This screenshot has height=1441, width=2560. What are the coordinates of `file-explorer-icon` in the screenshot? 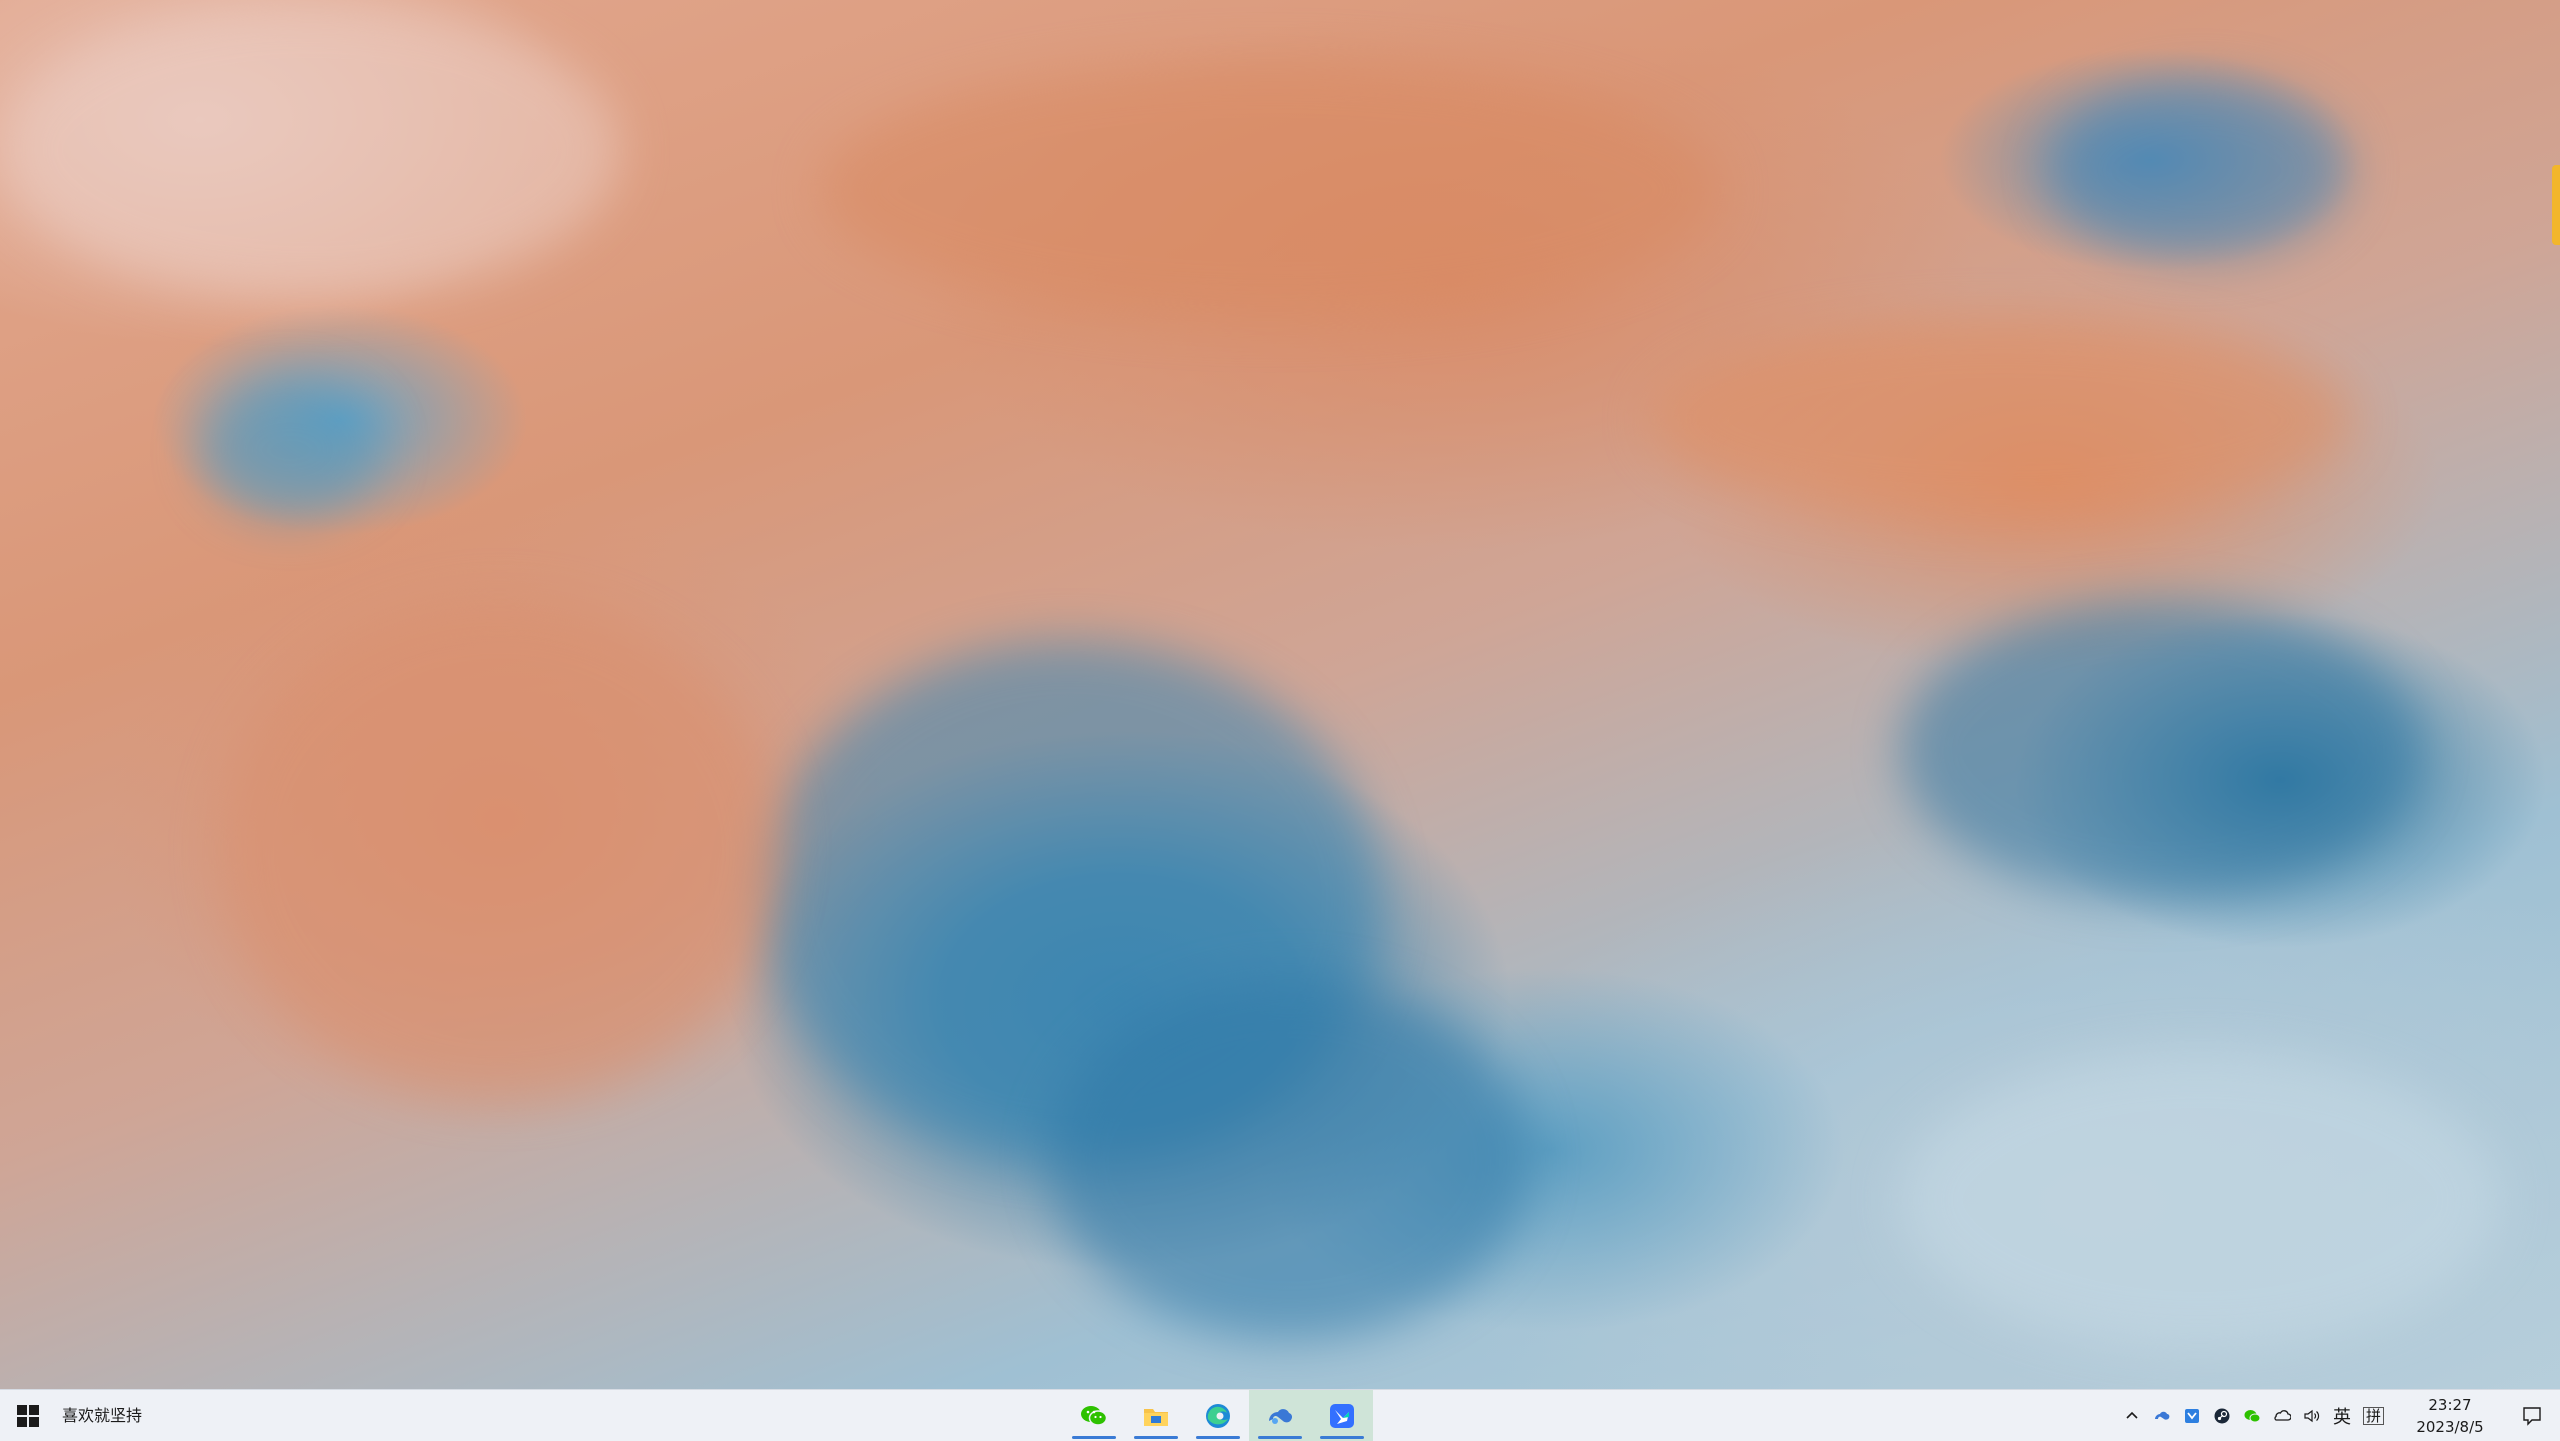 It's located at (1156, 1417).